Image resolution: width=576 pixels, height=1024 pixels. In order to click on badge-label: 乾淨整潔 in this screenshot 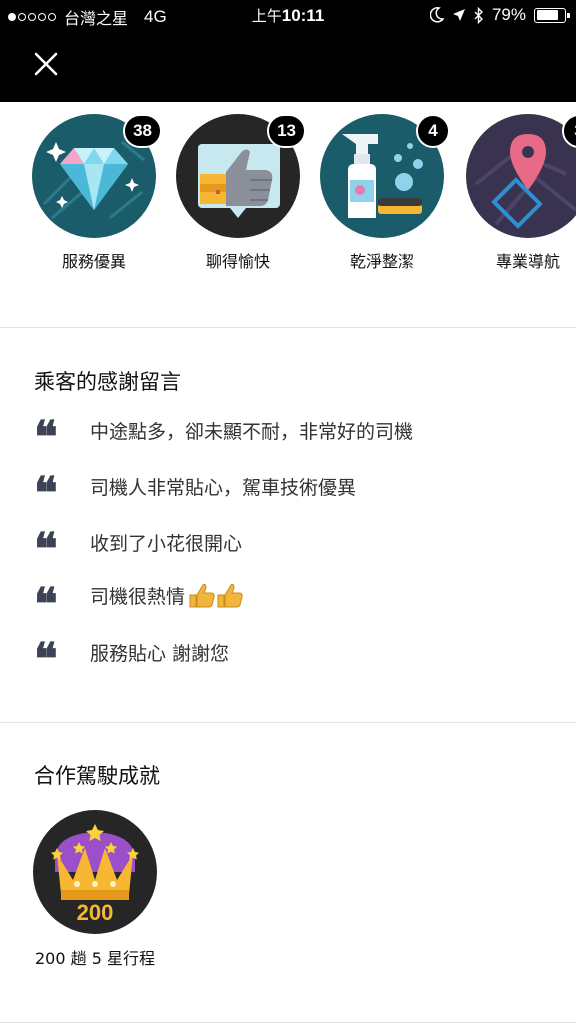, I will do `click(381, 261)`.